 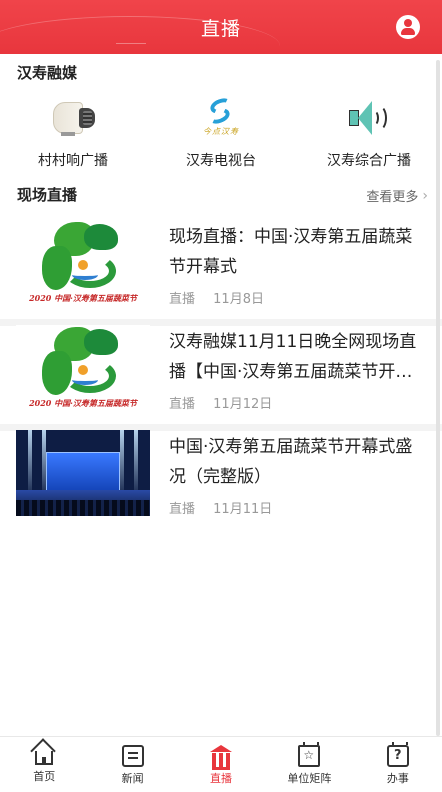 I want to click on page-title: 直播, so click(x=220, y=29).